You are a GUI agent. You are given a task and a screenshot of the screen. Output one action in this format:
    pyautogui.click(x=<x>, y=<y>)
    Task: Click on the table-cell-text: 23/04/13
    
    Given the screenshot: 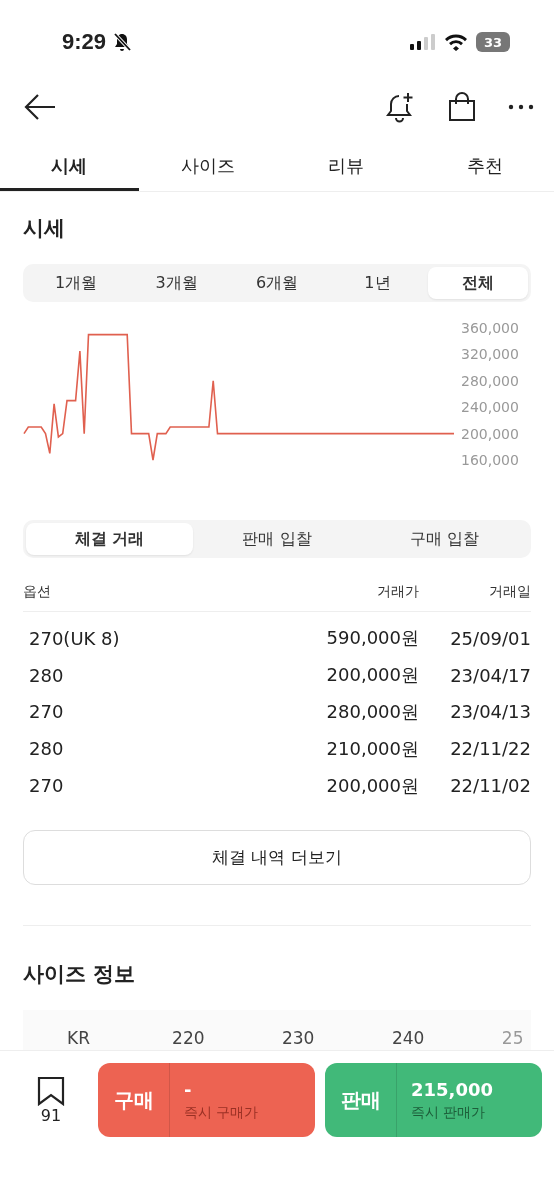 What is the action you would take?
    pyautogui.click(x=490, y=712)
    